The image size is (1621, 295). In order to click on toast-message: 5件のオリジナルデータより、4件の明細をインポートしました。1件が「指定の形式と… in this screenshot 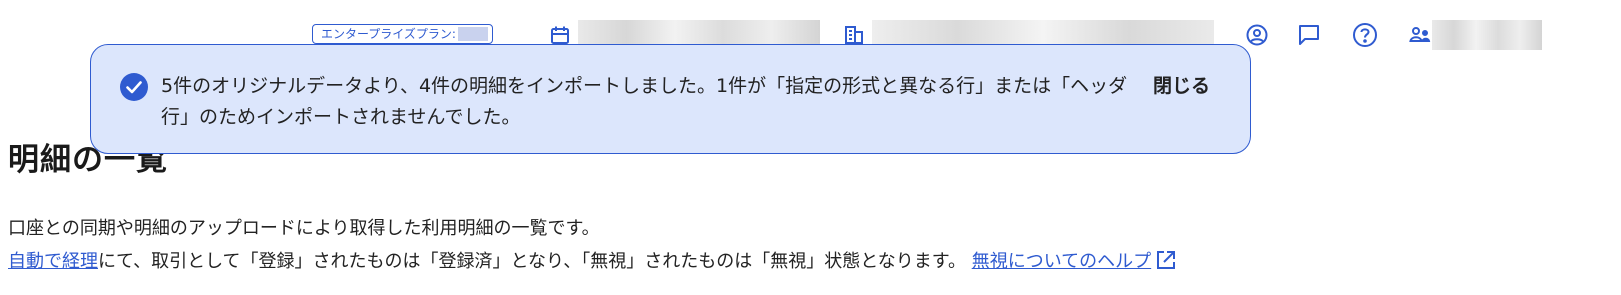, I will do `click(644, 101)`.